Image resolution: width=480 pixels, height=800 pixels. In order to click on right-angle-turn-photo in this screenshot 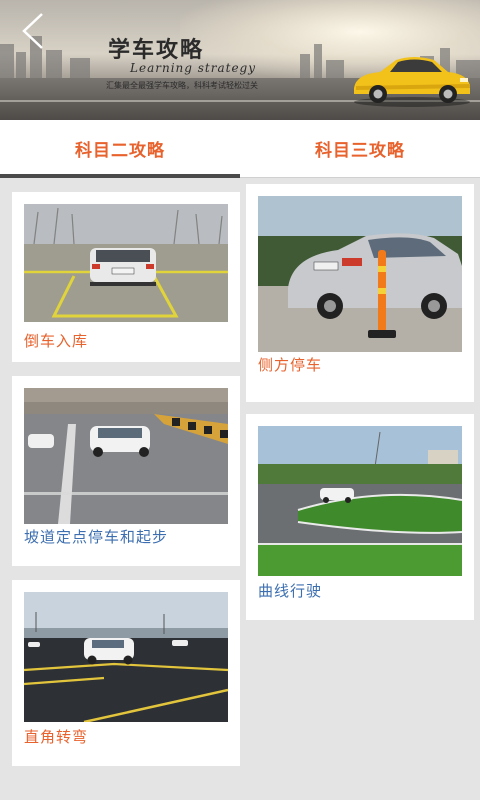, I will do `click(126, 657)`.